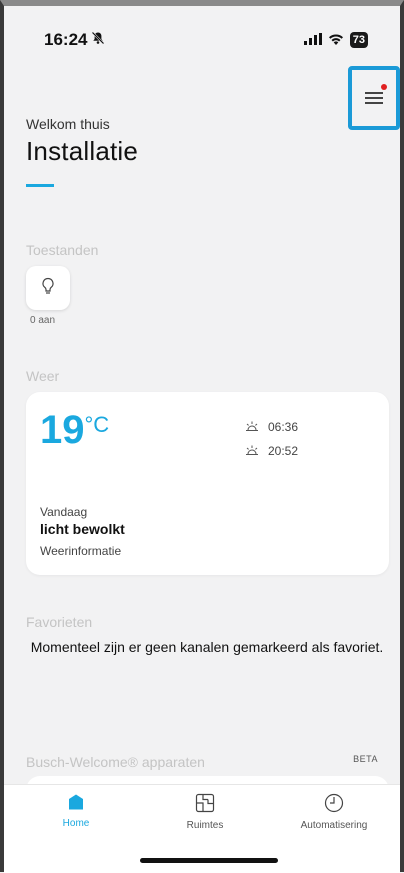 This screenshot has width=404, height=873. I want to click on wifi-icon, so click(336, 40).